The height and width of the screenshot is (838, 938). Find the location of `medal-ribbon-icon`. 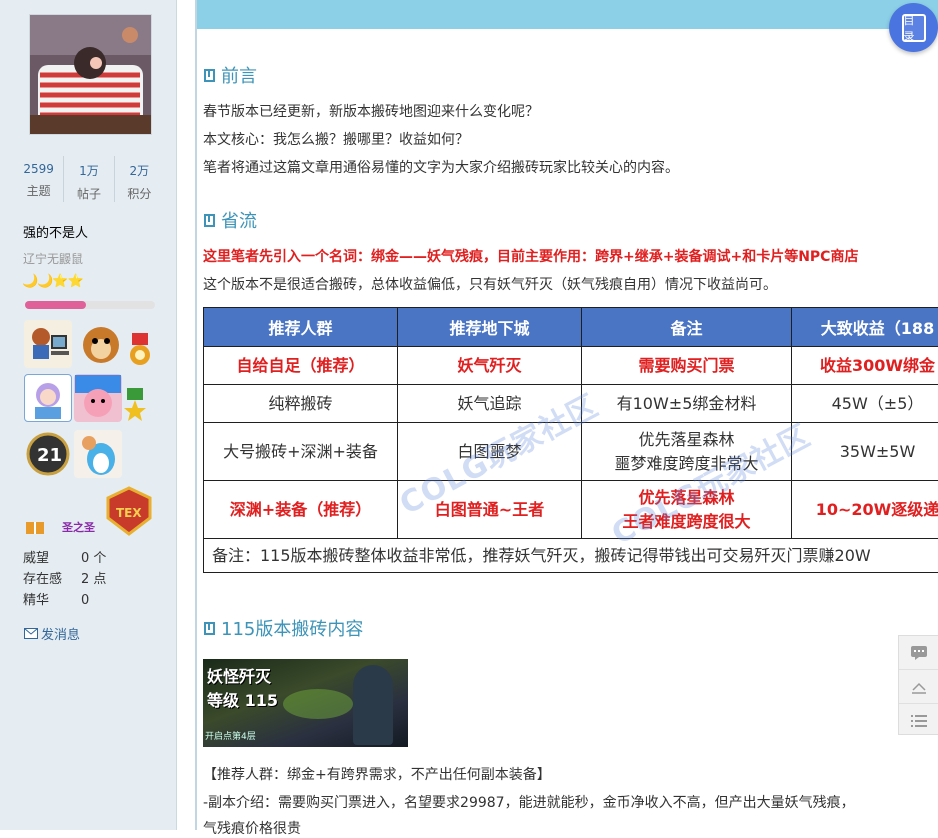

medal-ribbon-icon is located at coordinates (140, 350).